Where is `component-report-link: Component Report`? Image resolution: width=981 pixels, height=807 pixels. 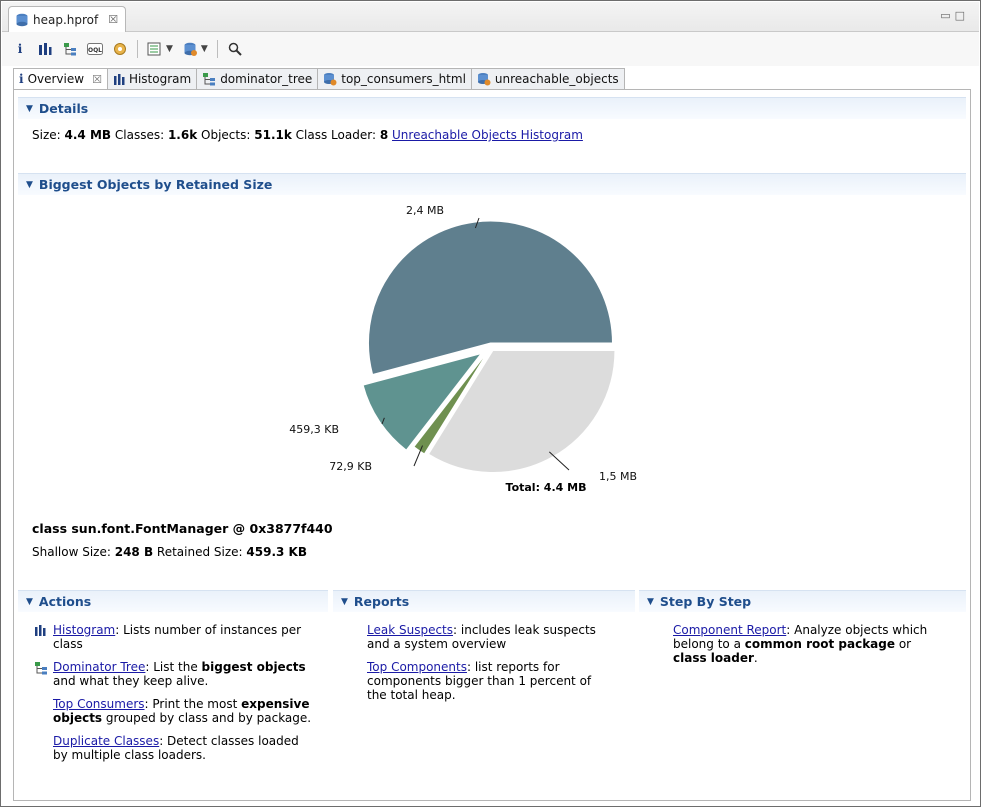 component-report-link: Component Report is located at coordinates (729, 630).